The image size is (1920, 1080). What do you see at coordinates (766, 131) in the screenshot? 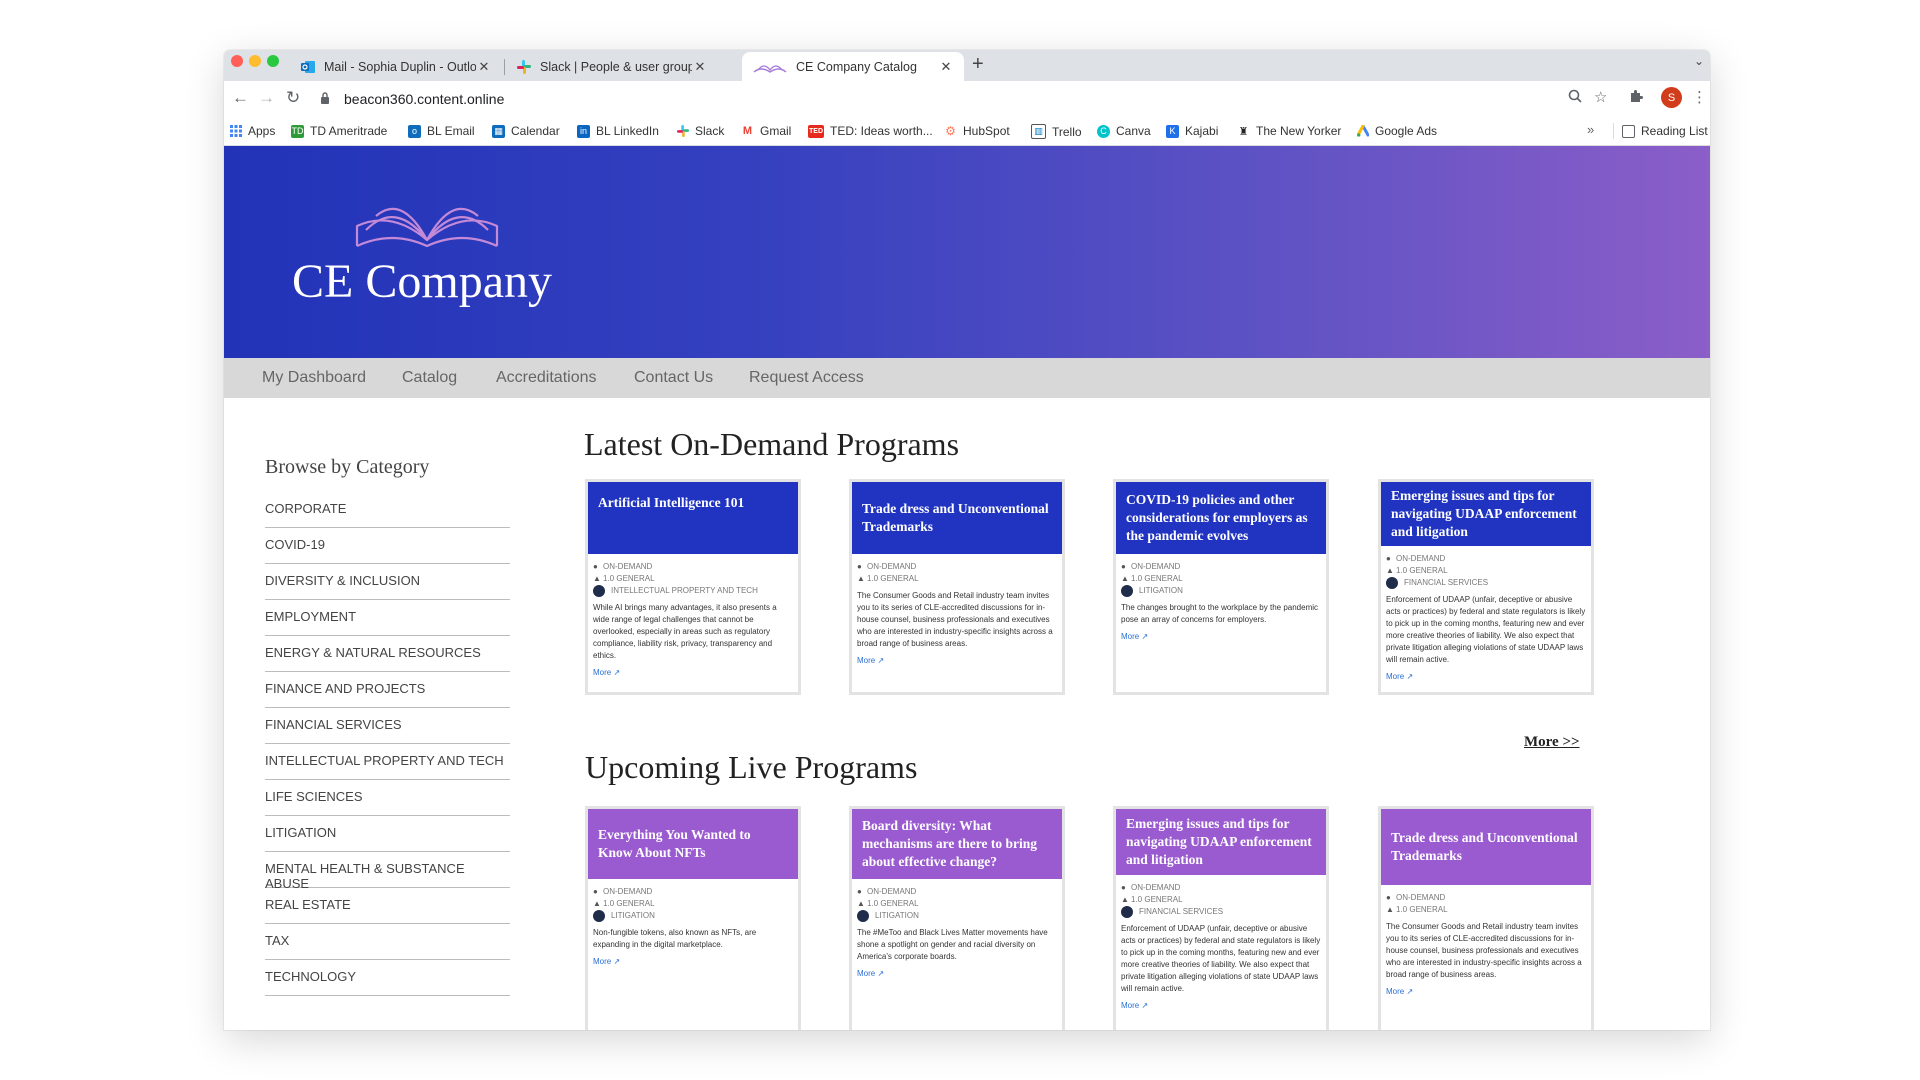
I see `bookmark-gmail: M Gmail` at bounding box center [766, 131].